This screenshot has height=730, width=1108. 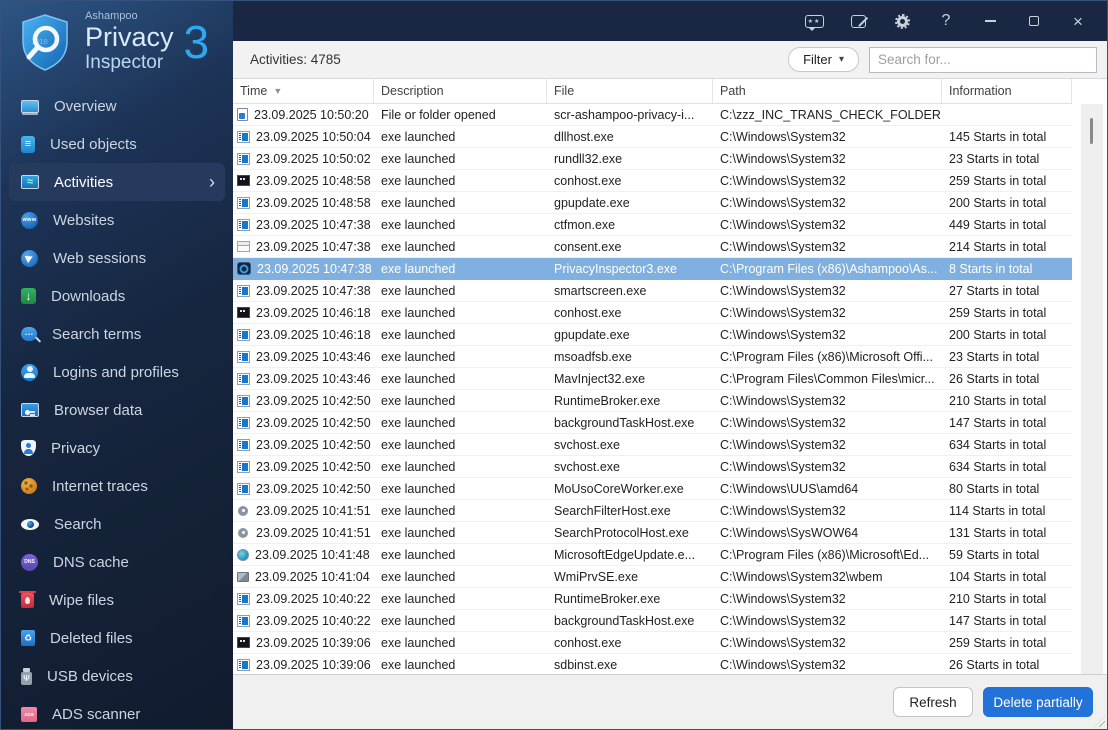 What do you see at coordinates (117, 106) in the screenshot?
I see `sidebar-item-overview: Overview ›` at bounding box center [117, 106].